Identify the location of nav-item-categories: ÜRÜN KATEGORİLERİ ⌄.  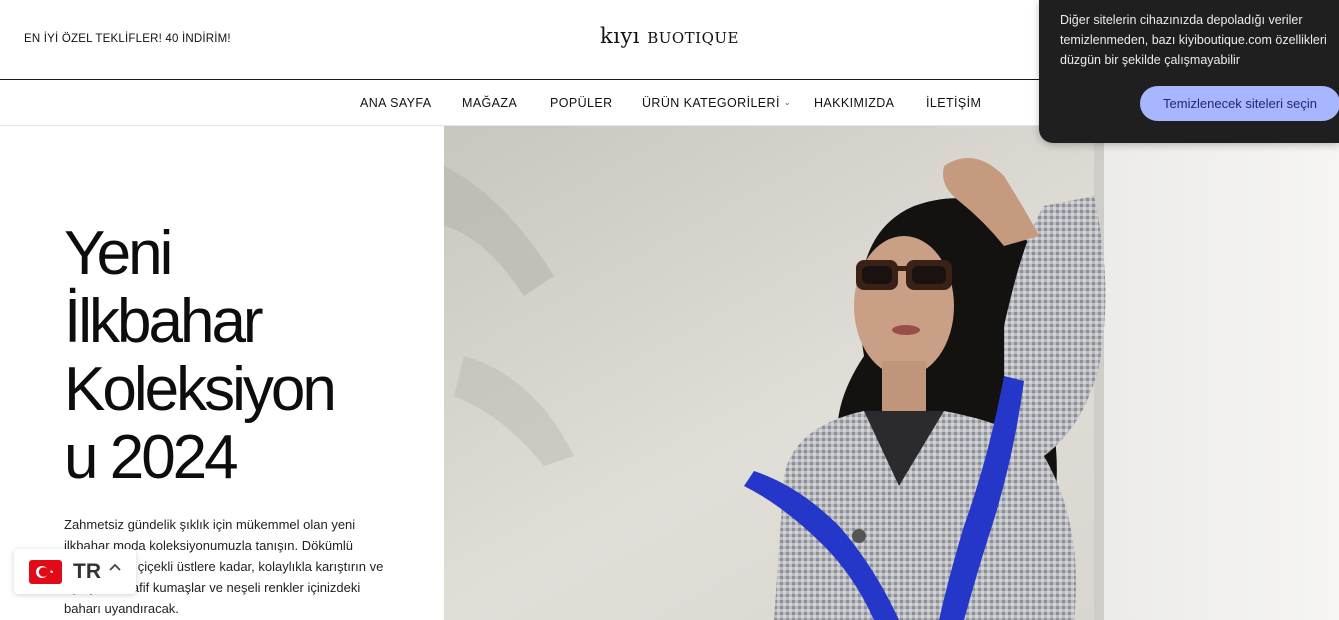
(716, 103).